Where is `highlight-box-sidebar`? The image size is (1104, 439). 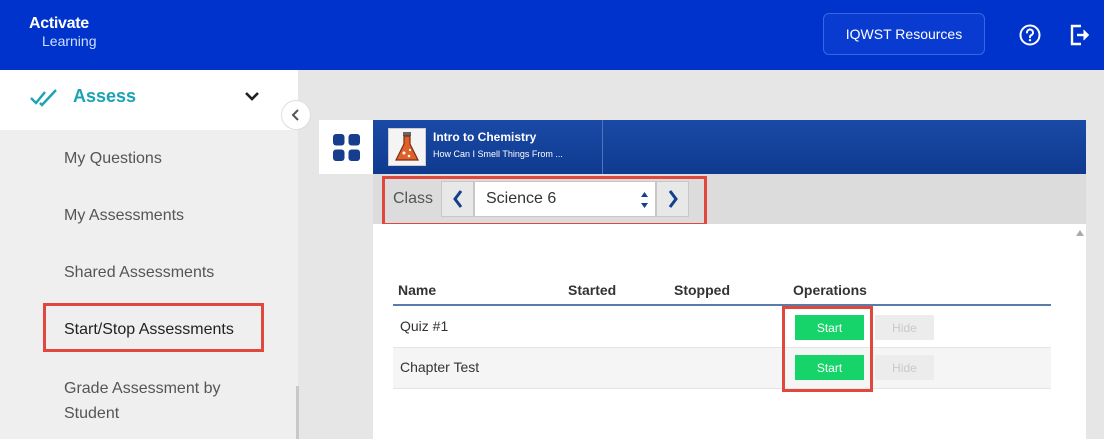 highlight-box-sidebar is located at coordinates (153, 327).